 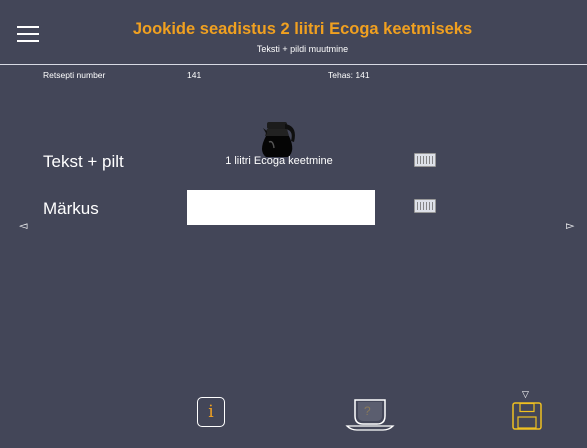 I want to click on info-icon: i, so click(x=211, y=412).